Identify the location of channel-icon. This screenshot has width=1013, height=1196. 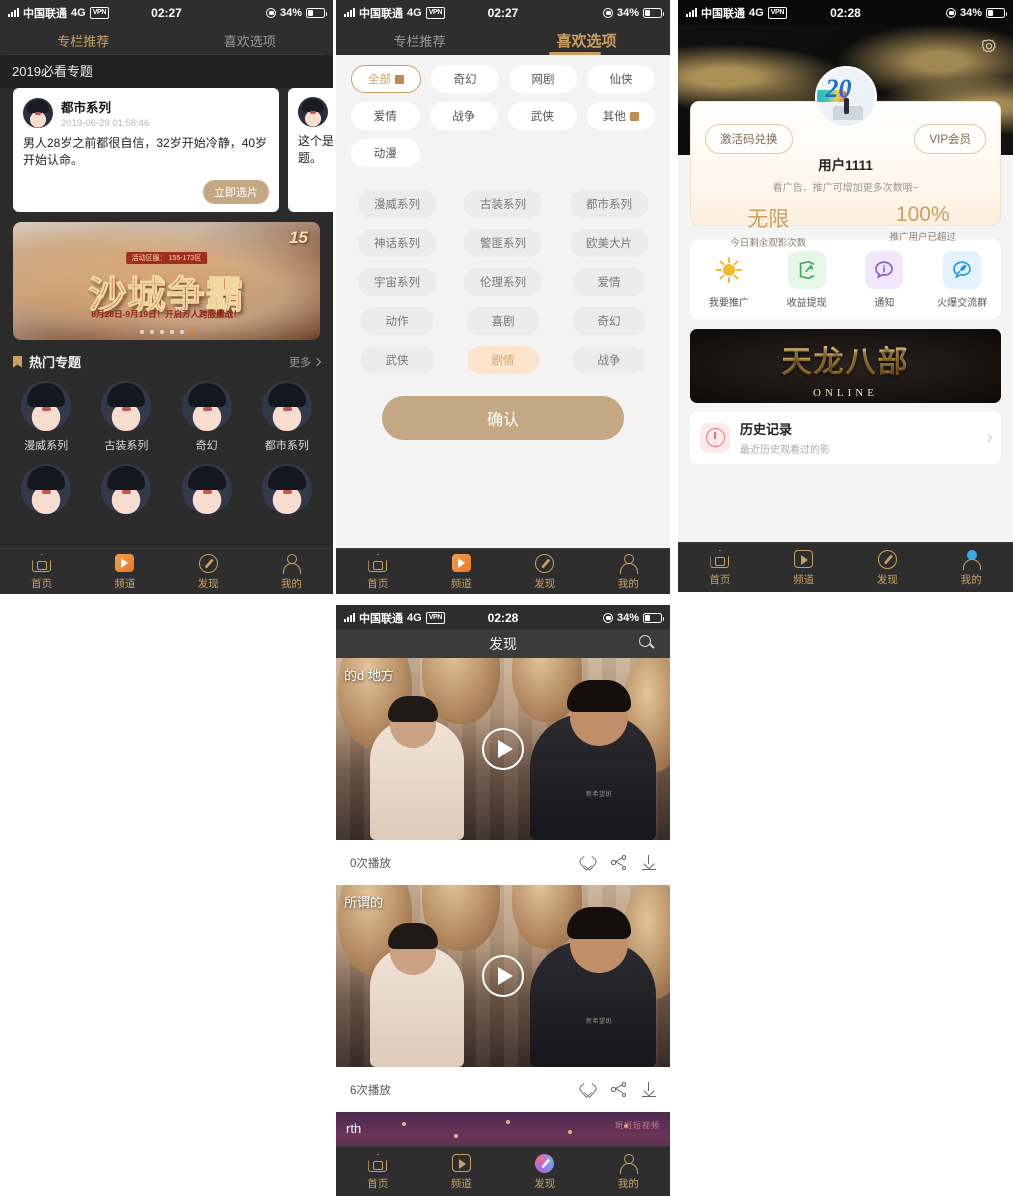
(124, 563).